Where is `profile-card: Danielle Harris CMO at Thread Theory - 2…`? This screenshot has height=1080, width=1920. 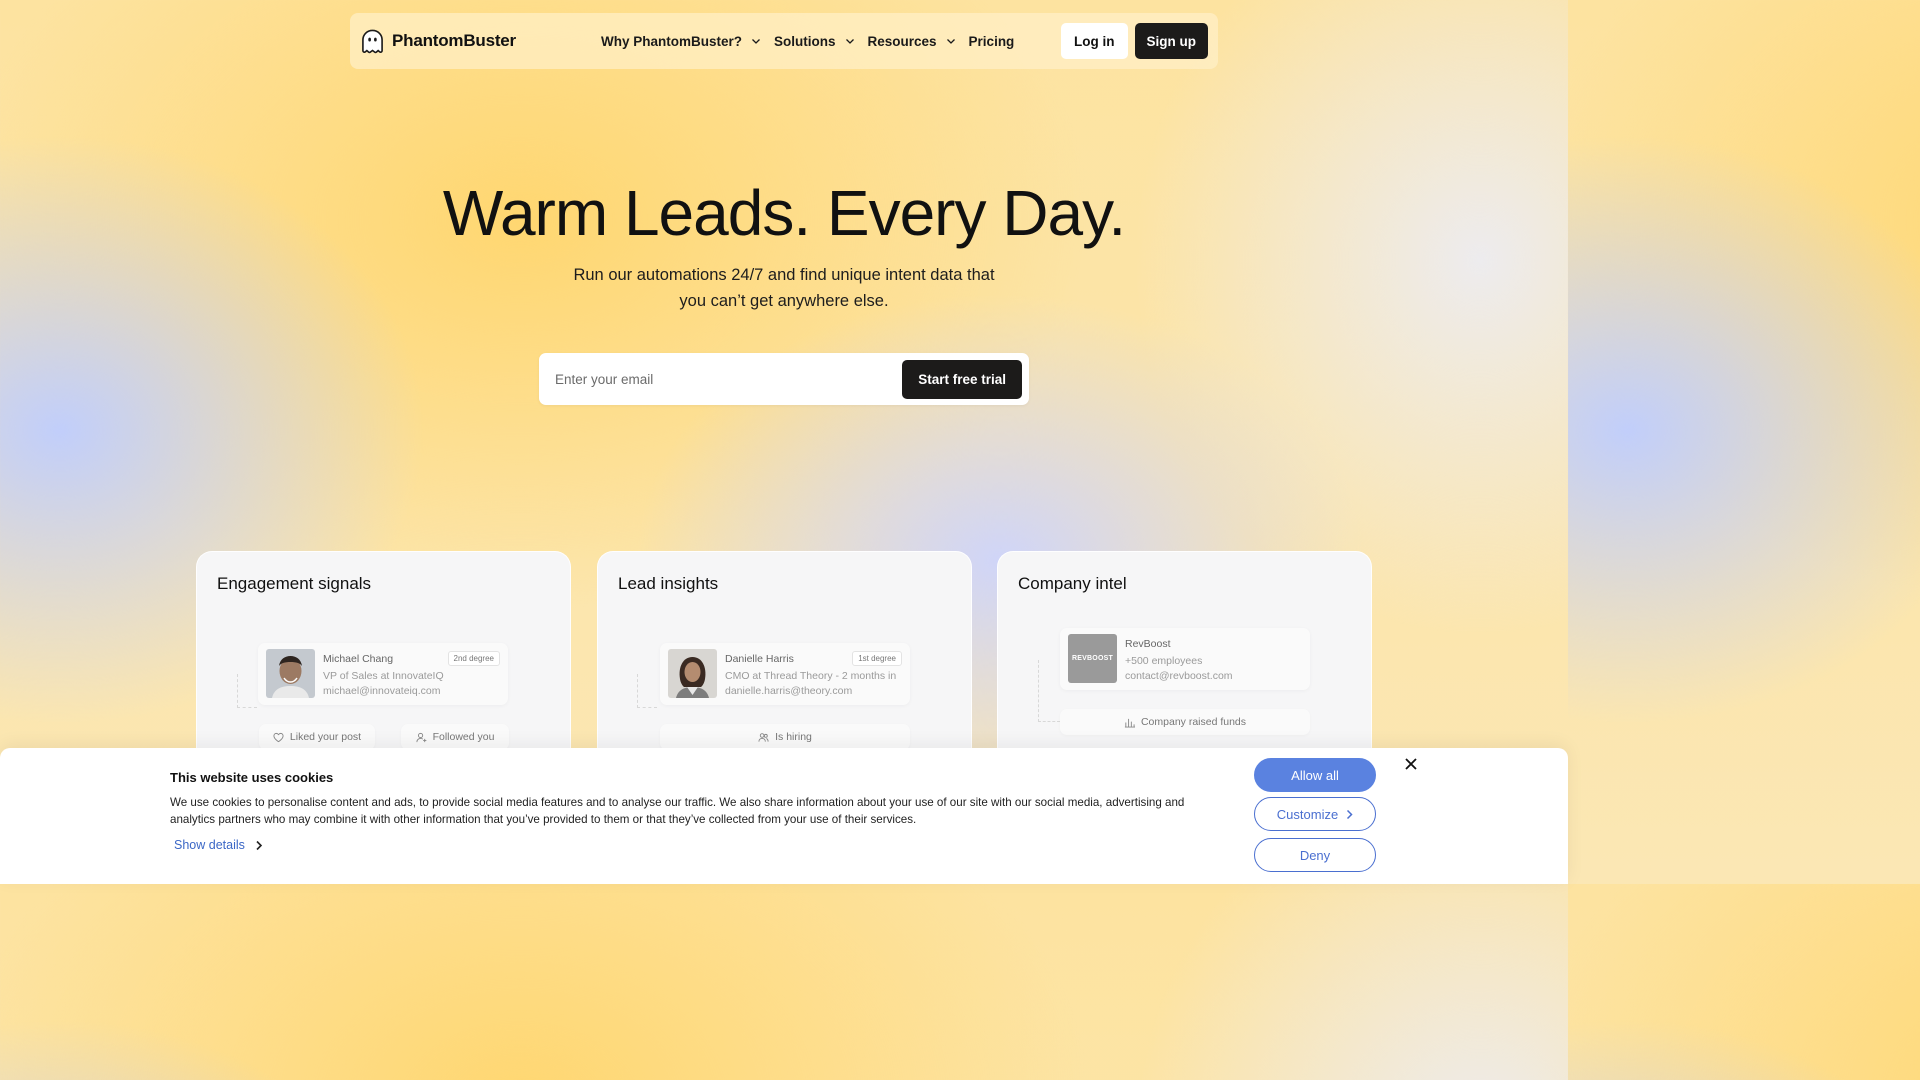
profile-card: Danielle Harris CMO at Thread Theory - 2… is located at coordinates (785, 674).